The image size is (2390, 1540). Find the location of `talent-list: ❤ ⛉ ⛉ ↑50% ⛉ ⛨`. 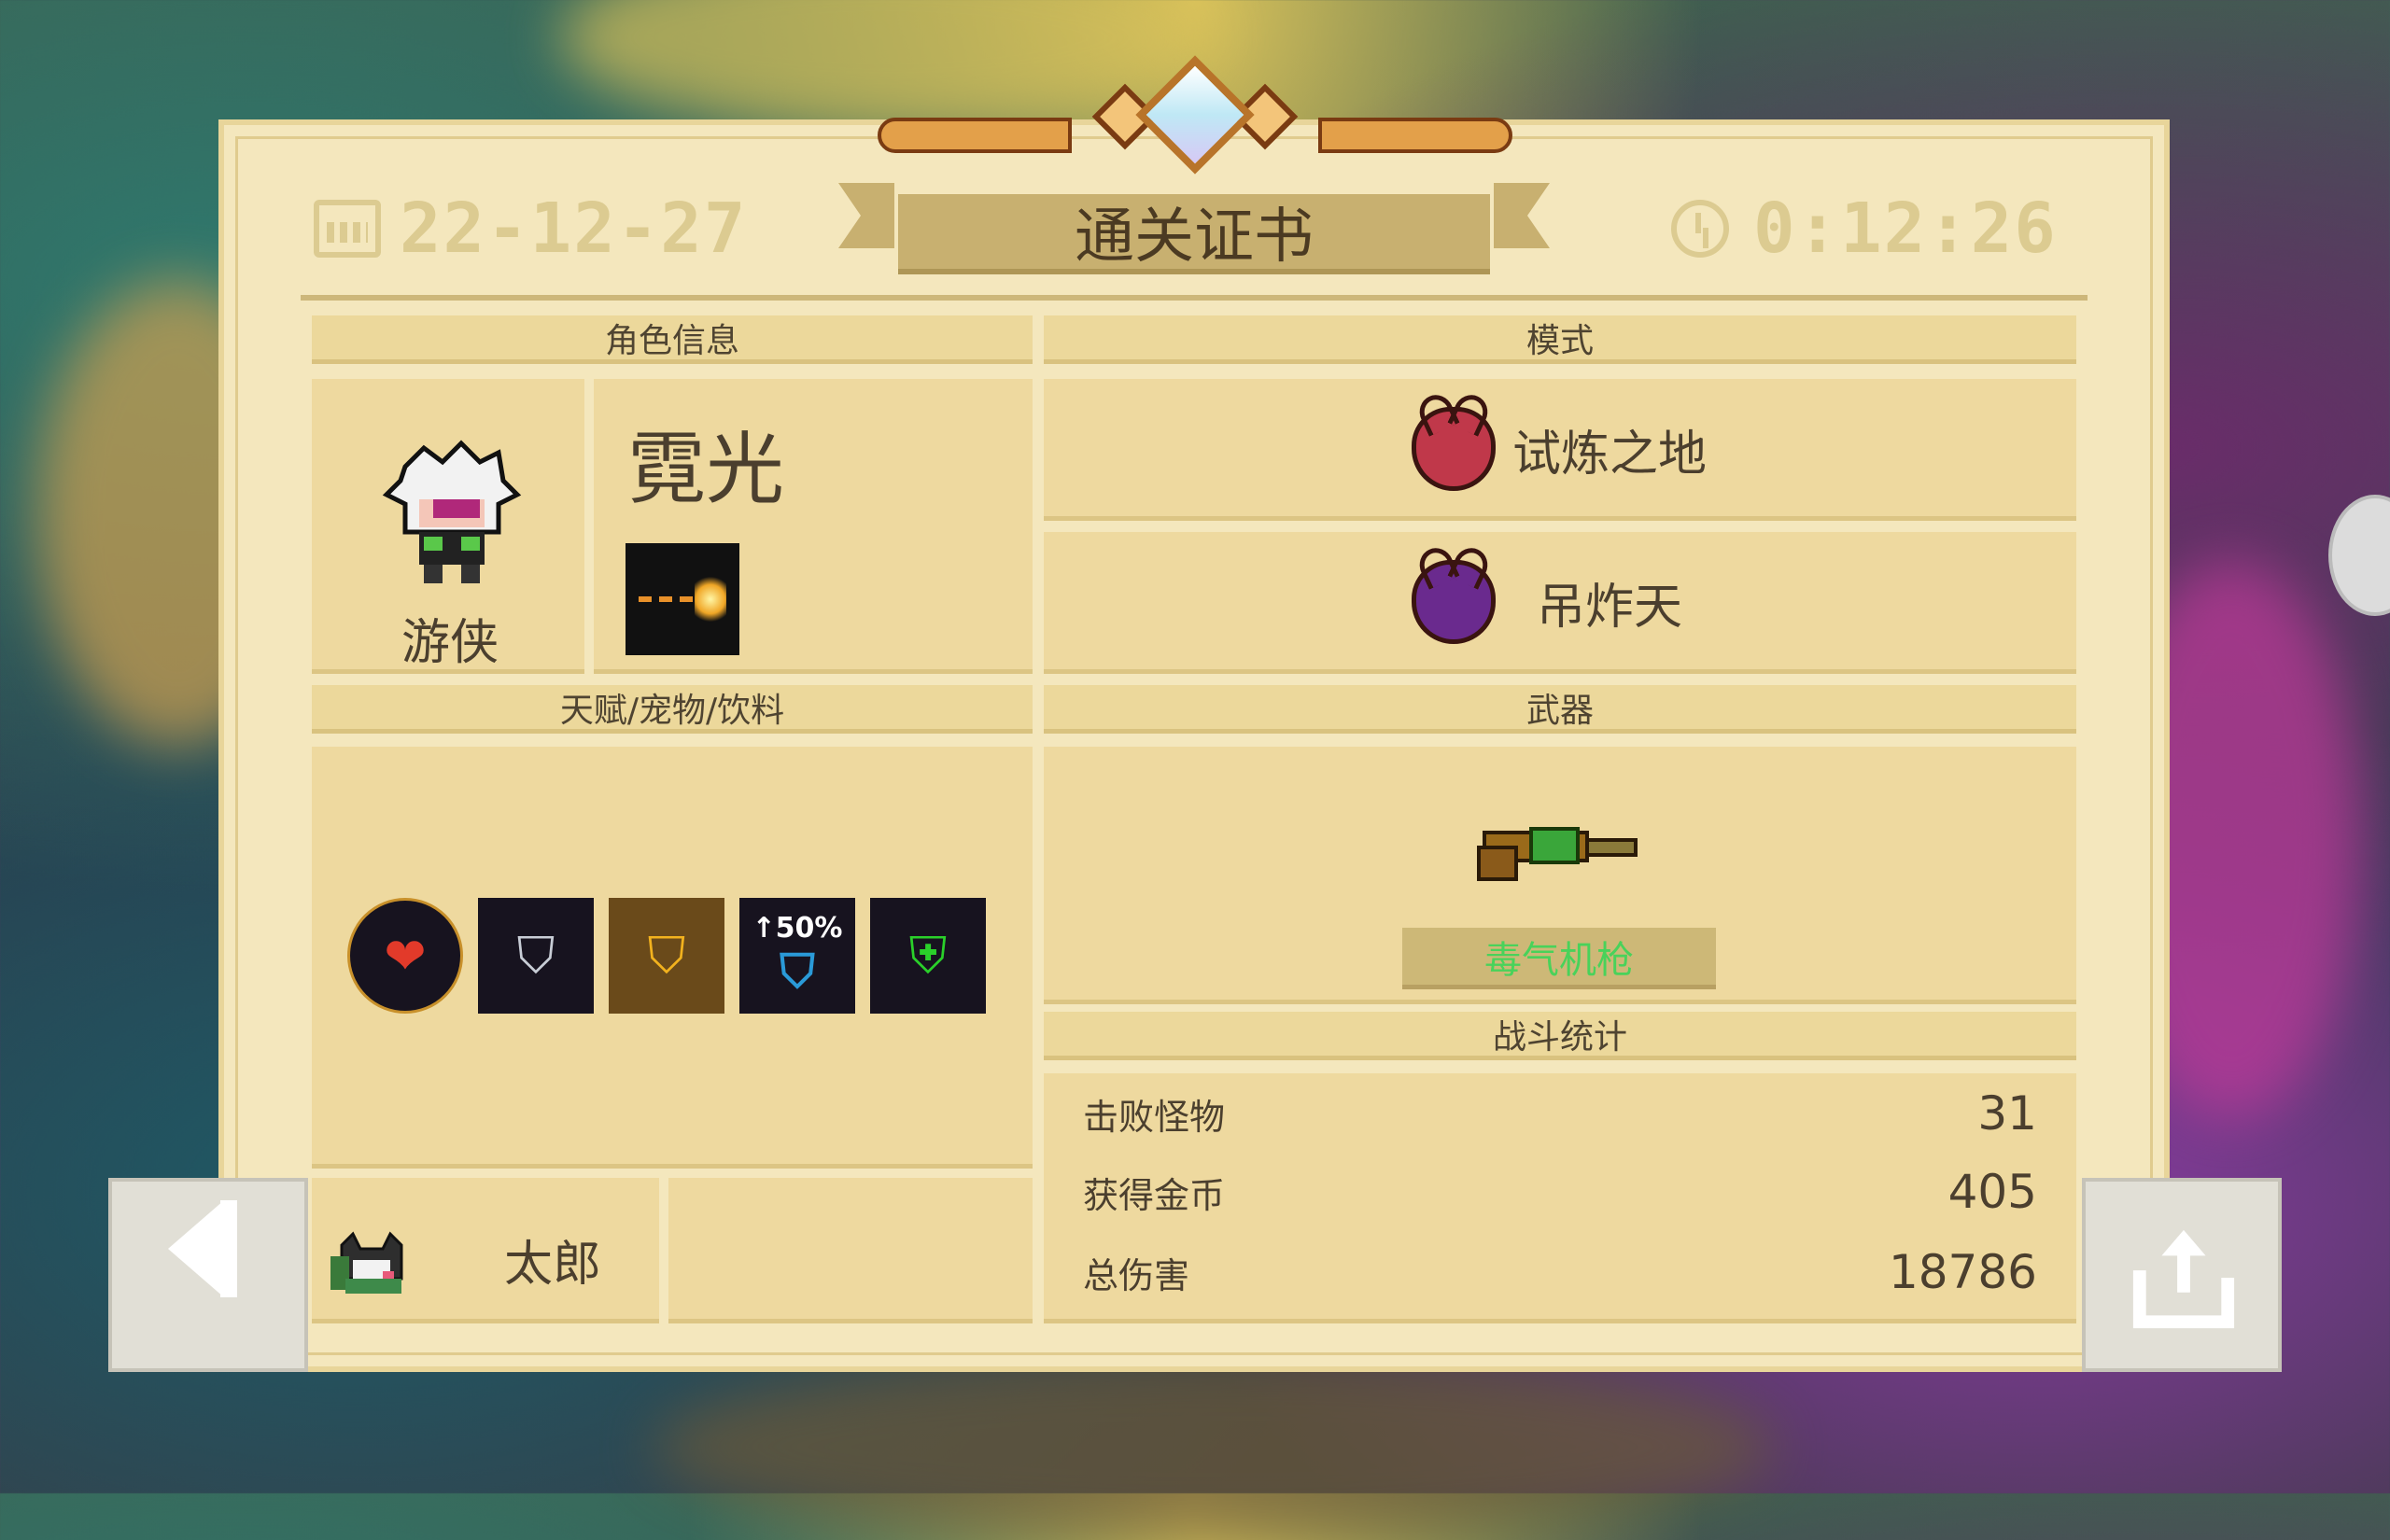

talent-list: ❤ ⛉ ⛉ ↑50% ⛉ ⛨ is located at coordinates (666, 956).